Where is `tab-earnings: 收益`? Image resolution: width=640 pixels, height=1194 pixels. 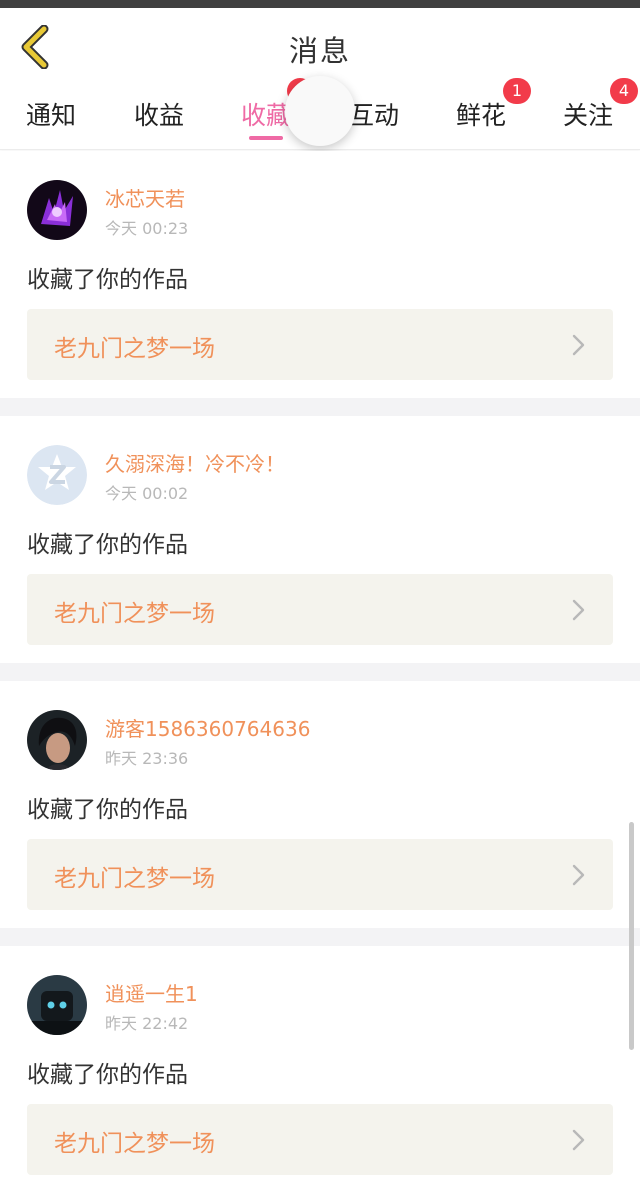
tab-earnings: 收益 is located at coordinates (159, 116).